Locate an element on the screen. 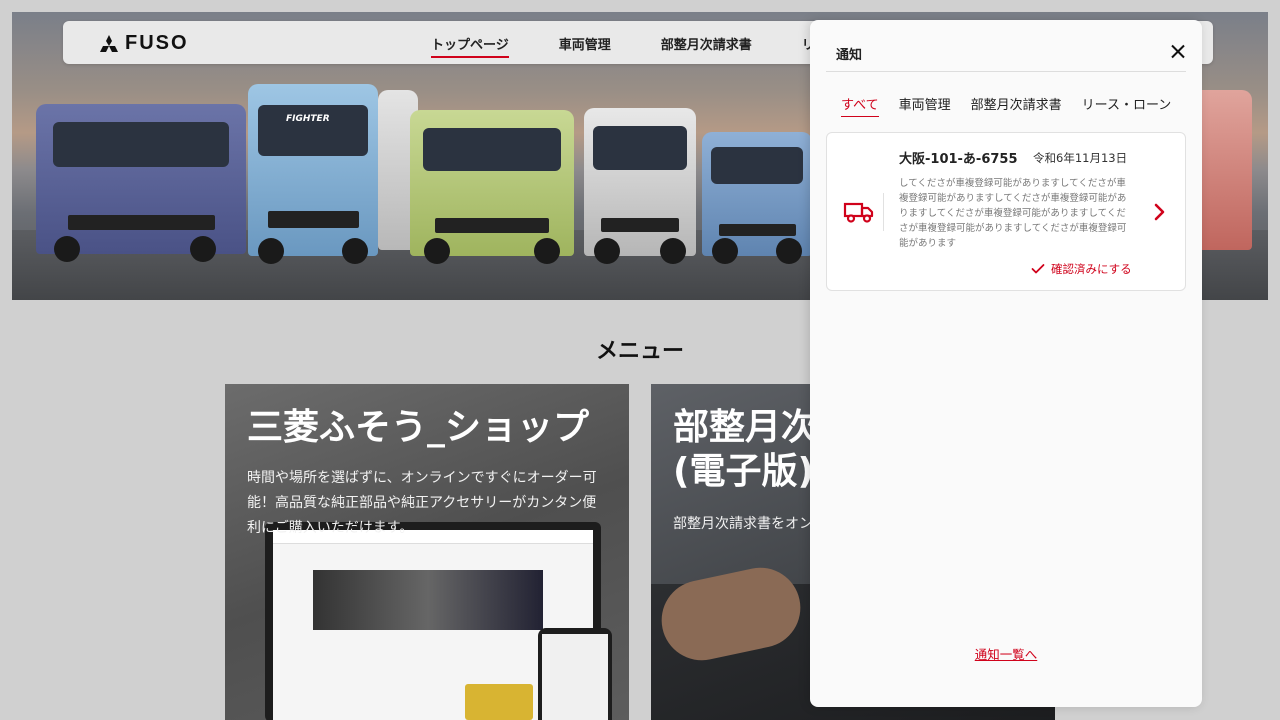  fuso-logo: FUSO is located at coordinates (144, 43).